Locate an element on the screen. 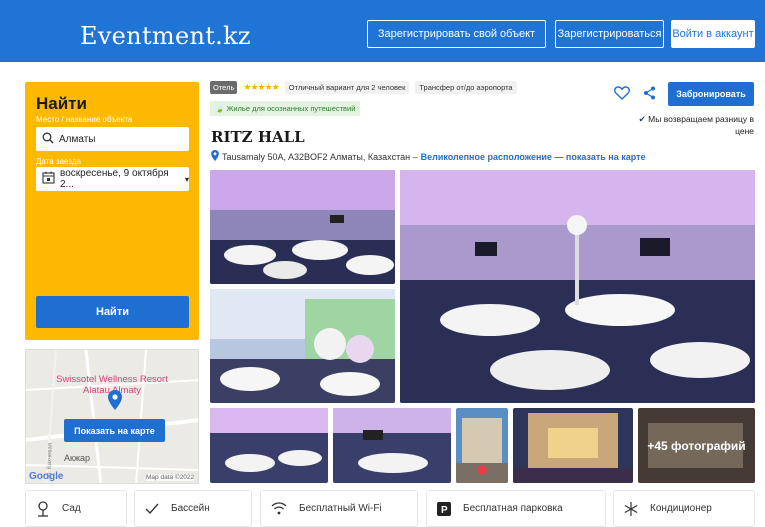 The width and height of the screenshot is (765, 527). amenity-label: Бесплатный Wi-Fi is located at coordinates (340, 508).